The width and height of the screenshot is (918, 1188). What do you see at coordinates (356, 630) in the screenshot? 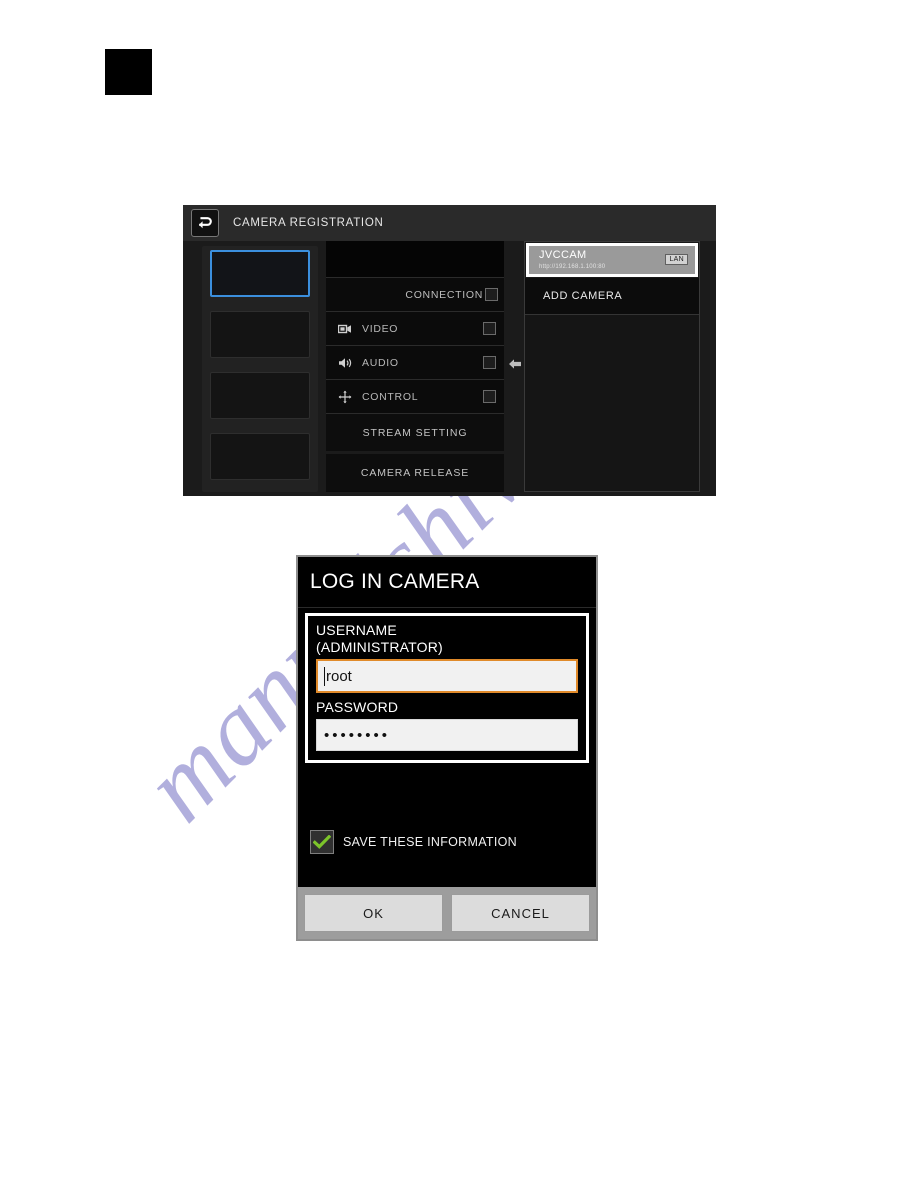
I see `username-label-line1: USERNAME` at bounding box center [356, 630].